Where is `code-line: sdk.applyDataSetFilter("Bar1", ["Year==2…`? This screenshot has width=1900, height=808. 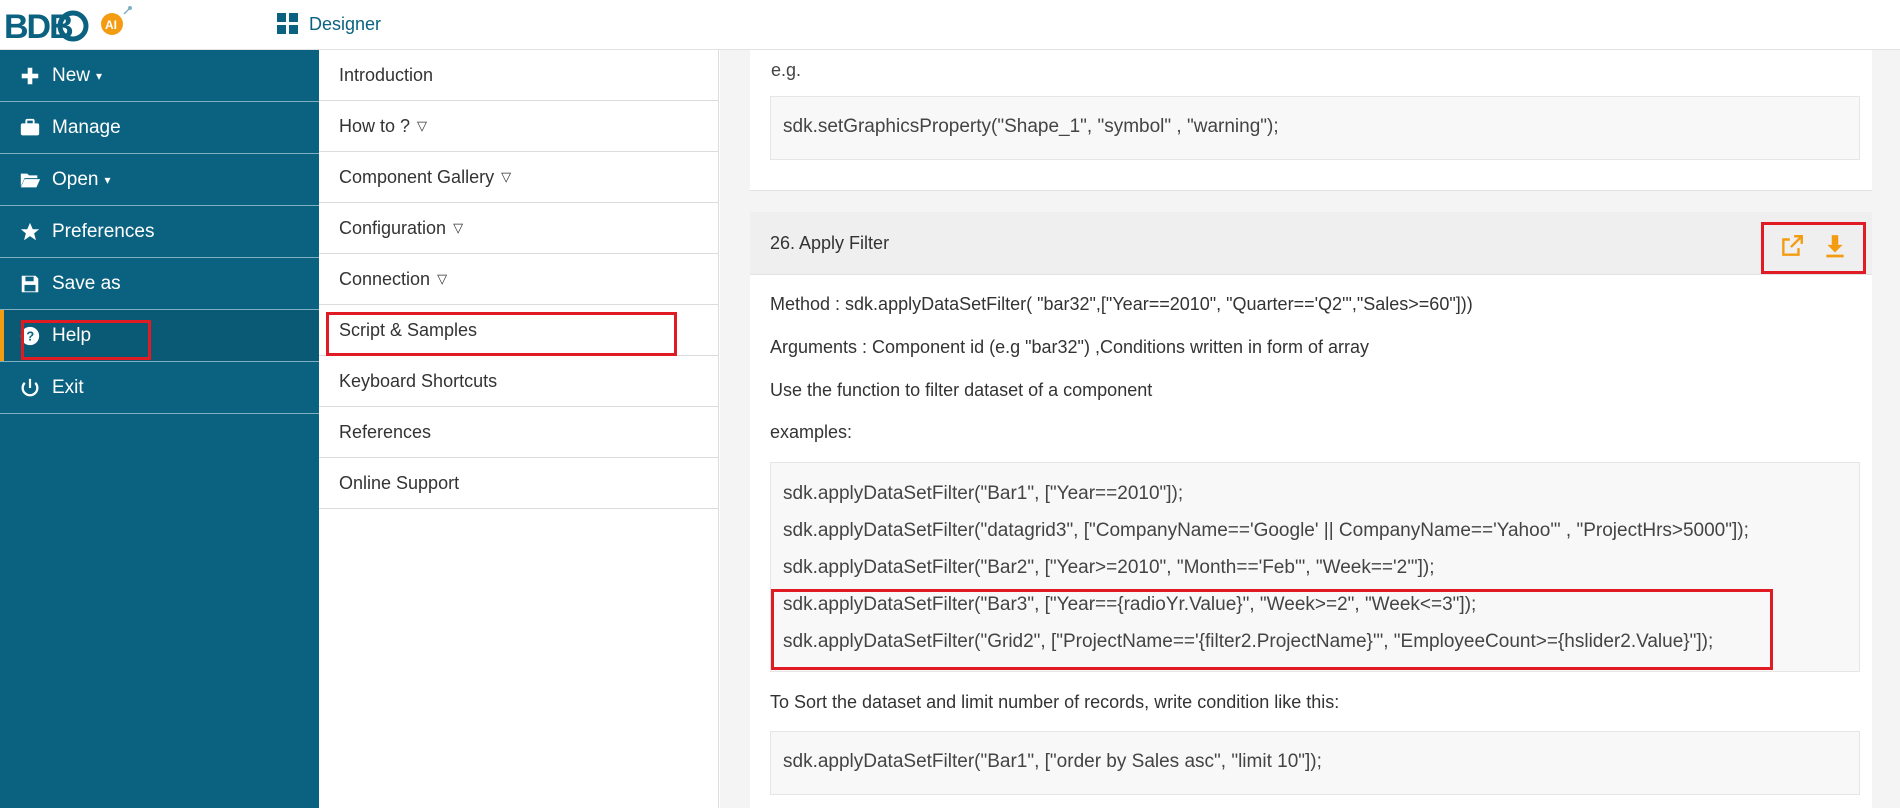
code-line: sdk.applyDataSetFilter("Bar1", ["Year==2… is located at coordinates (983, 493).